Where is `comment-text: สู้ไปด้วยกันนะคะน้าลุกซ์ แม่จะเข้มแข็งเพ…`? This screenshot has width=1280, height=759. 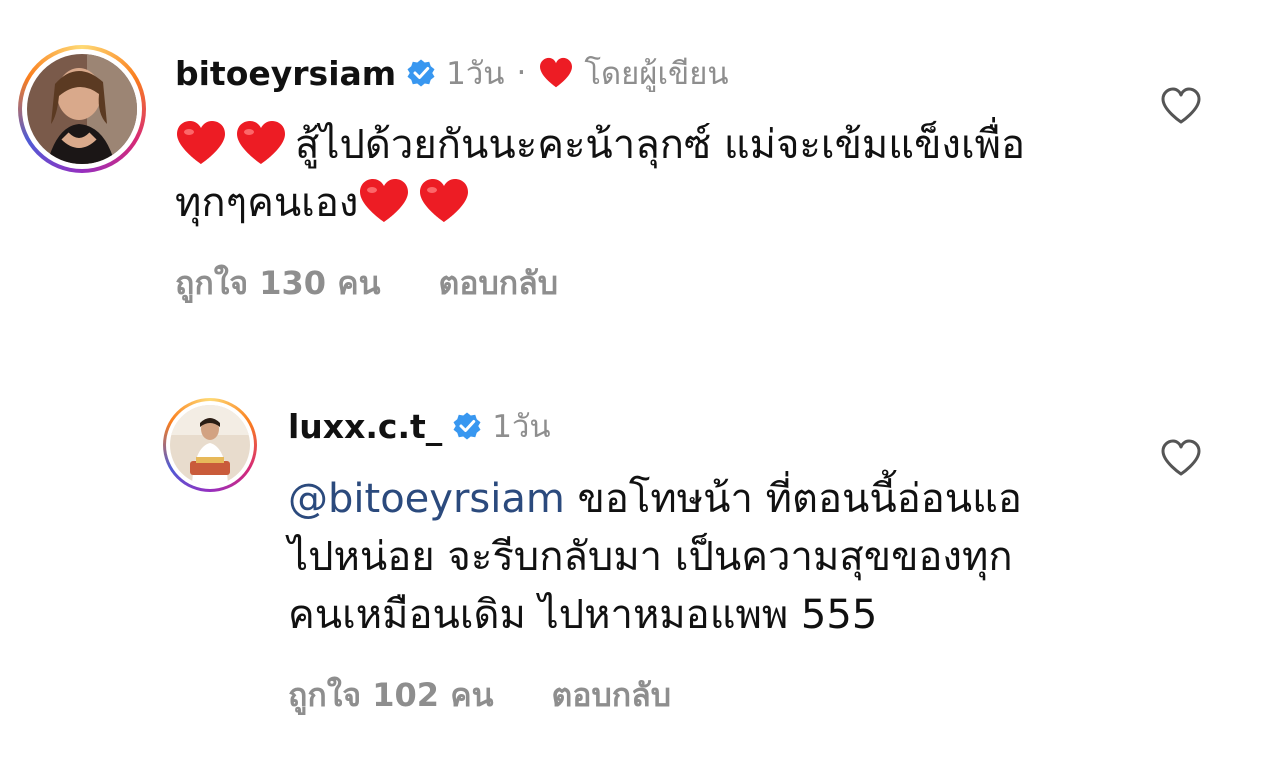 comment-text: สู้ไปด้วยกันนะคะน้าลุกซ์ แม่จะเข้มแข็งเพ… is located at coordinates (655, 174).